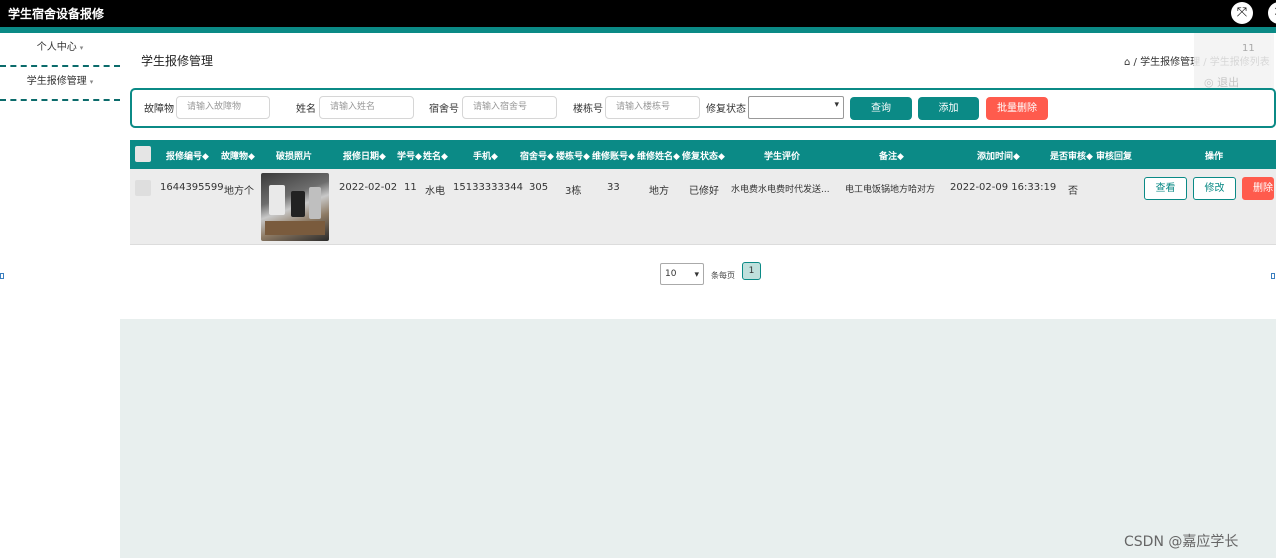 The image size is (1276, 558). I want to click on sidebar-item-label: 个人中心, so click(56, 47).